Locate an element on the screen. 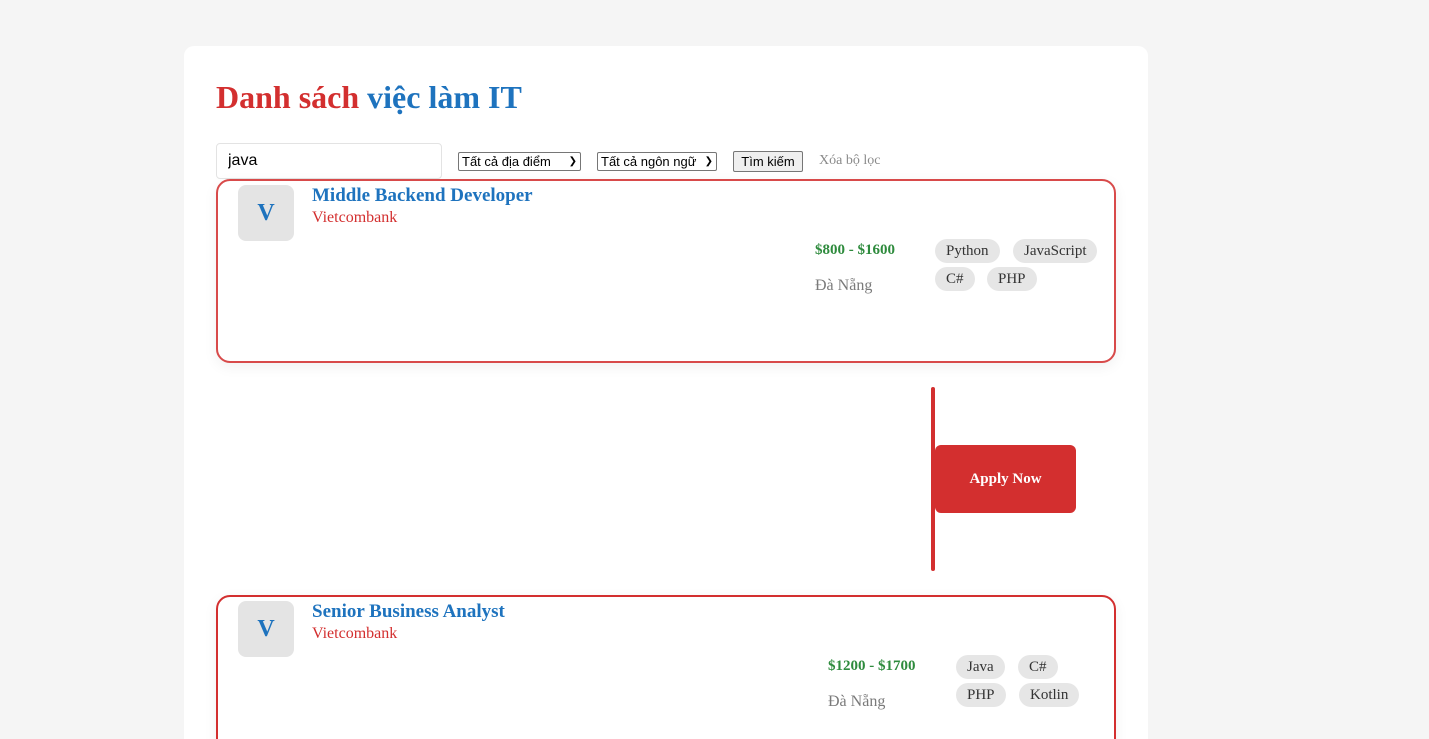 This screenshot has width=1429, height=739. location-select: Tất cả địa điểm ❯ is located at coordinates (519, 161).